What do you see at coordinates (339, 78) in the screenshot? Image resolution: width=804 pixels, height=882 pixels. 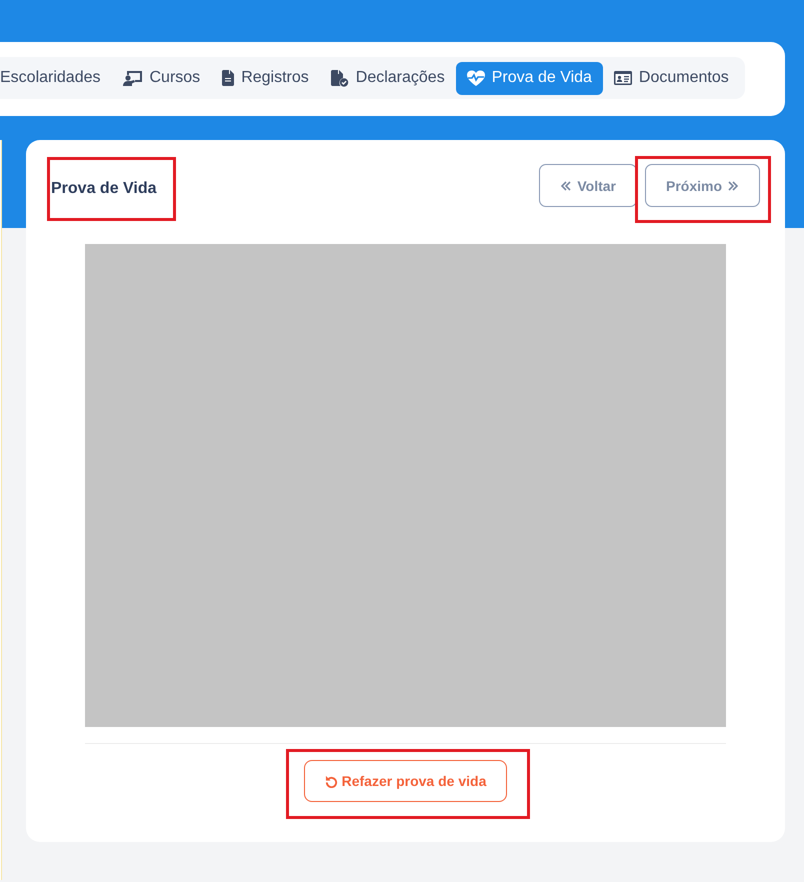 I see `document-check-icon` at bounding box center [339, 78].